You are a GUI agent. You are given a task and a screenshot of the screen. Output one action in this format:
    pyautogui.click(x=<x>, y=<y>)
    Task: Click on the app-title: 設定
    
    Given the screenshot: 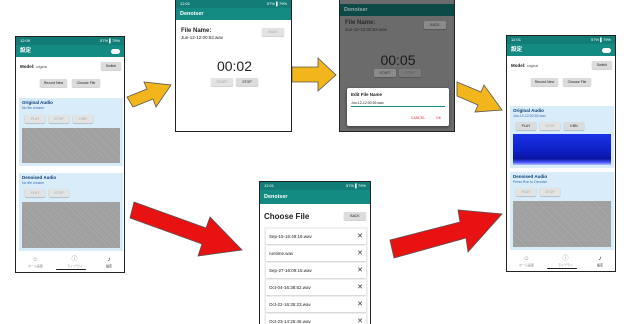 What is the action you would take?
    pyautogui.click(x=26, y=51)
    